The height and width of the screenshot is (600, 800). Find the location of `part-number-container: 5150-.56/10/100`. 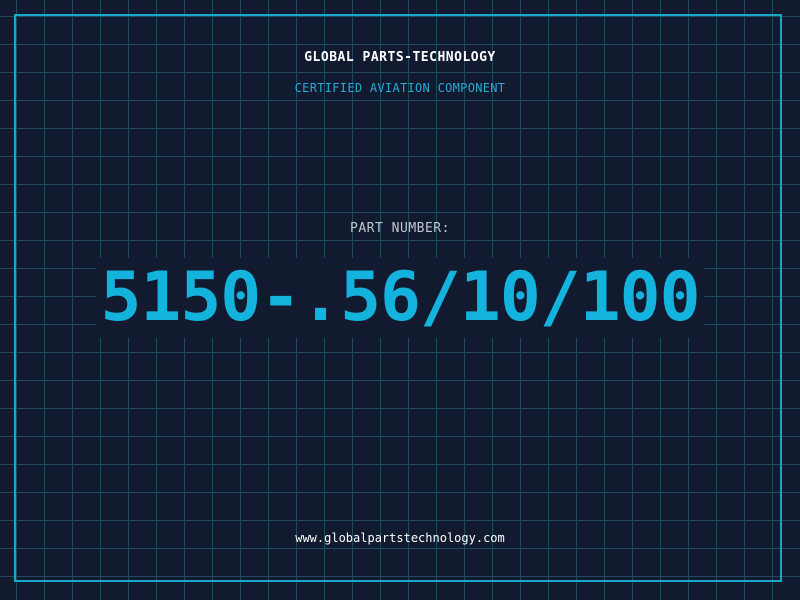

part-number-container: 5150-.56/10/100 is located at coordinates (400, 298).